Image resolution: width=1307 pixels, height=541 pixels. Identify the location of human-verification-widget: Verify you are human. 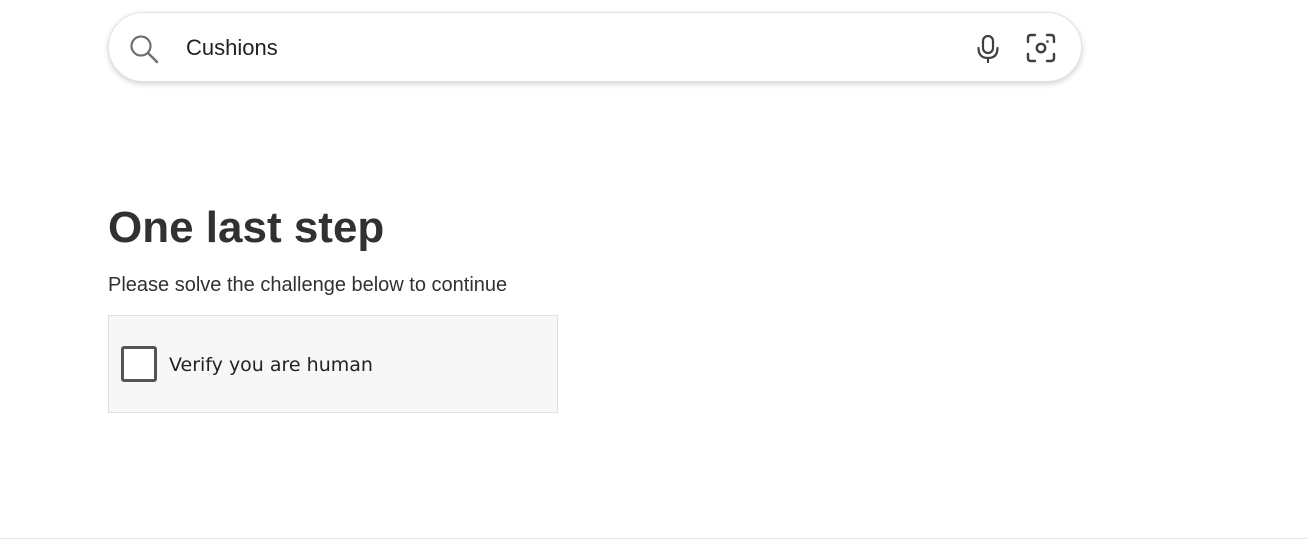
(333, 364).